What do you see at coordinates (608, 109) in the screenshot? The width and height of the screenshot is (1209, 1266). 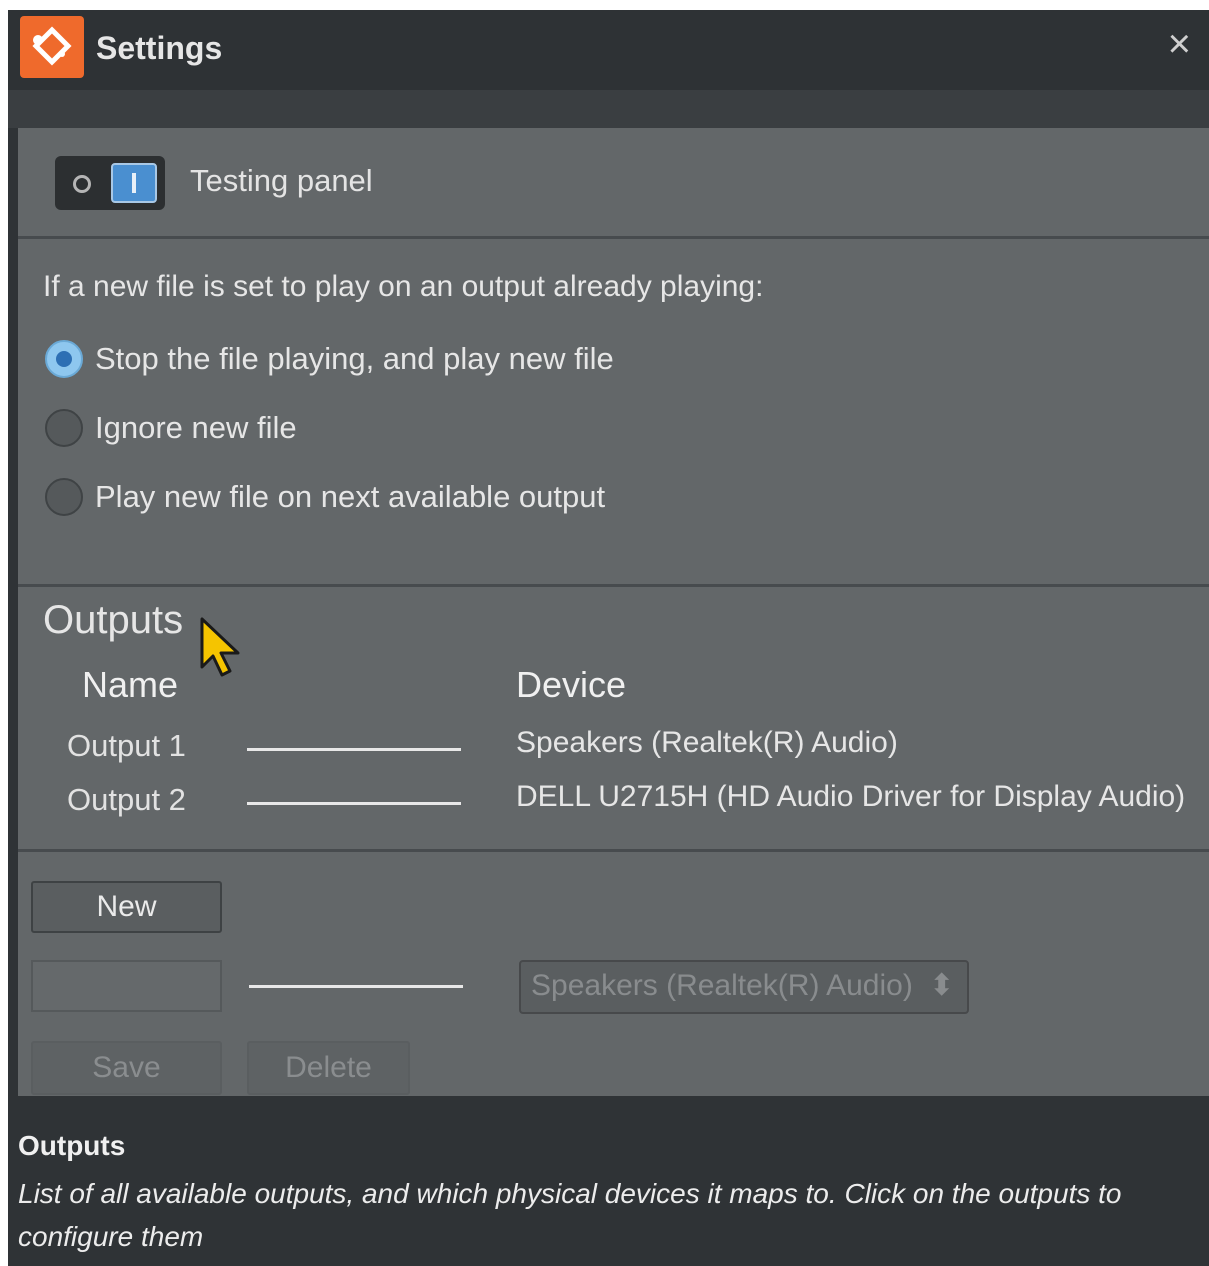 I see `title-separator-band` at bounding box center [608, 109].